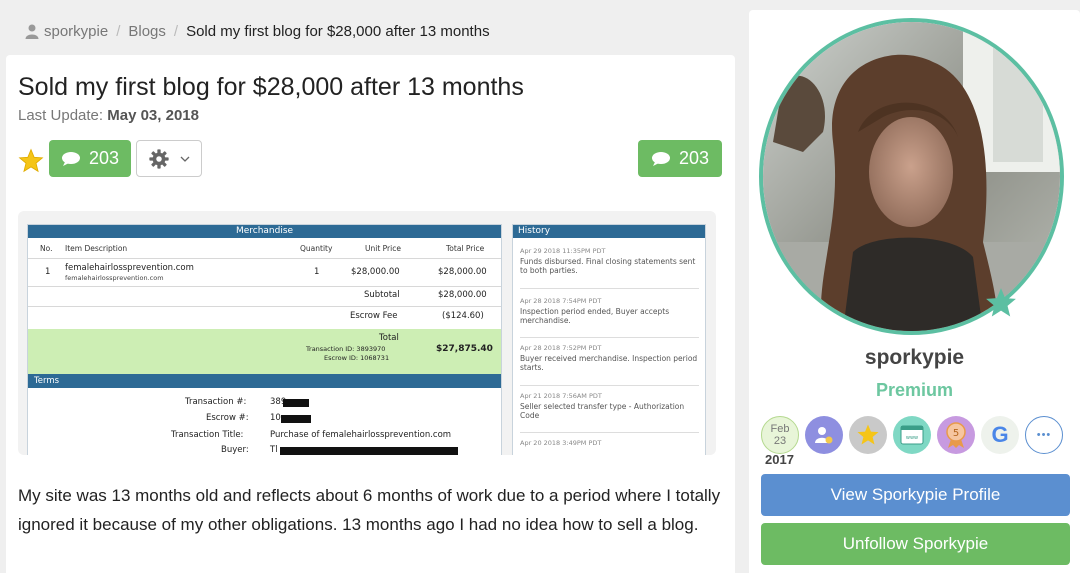 The height and width of the screenshot is (573, 1080). What do you see at coordinates (31, 161) in the screenshot?
I see `favorite-star-icon` at bounding box center [31, 161].